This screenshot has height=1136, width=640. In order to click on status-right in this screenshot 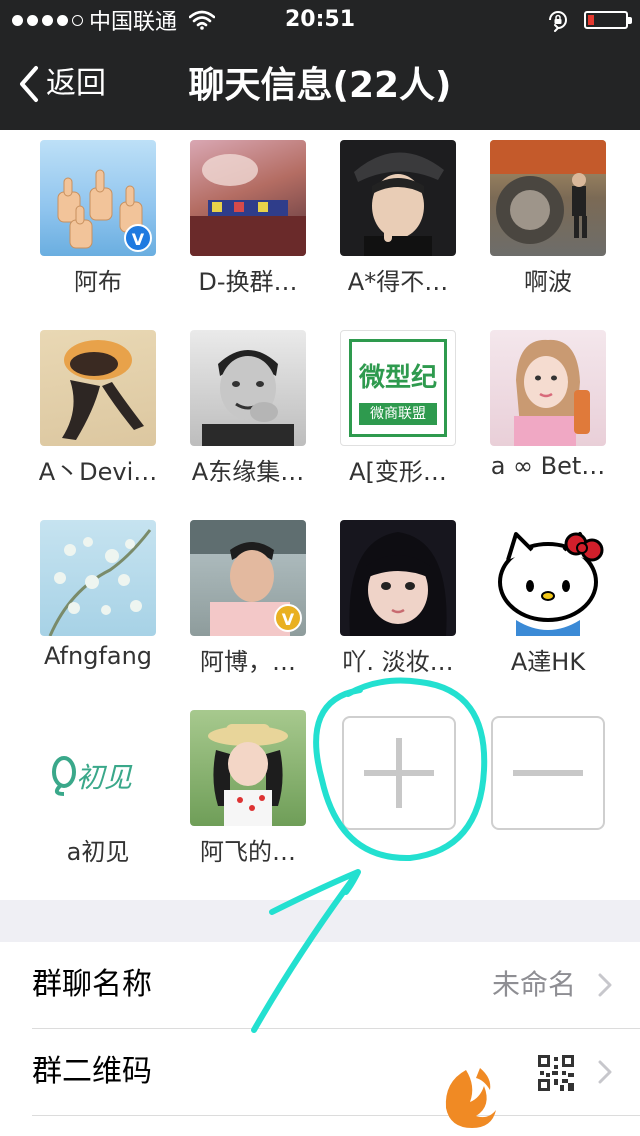, I will do `click(589, 20)`.